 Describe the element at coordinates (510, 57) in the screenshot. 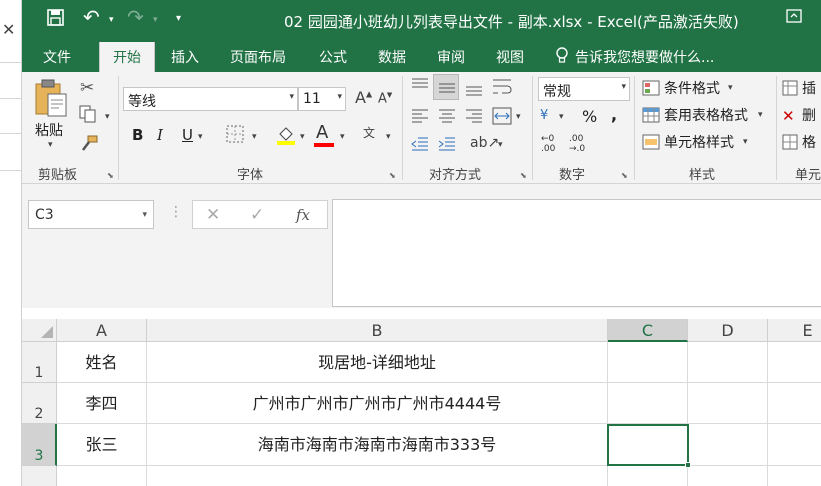

I see `tab-view: 视图` at that location.